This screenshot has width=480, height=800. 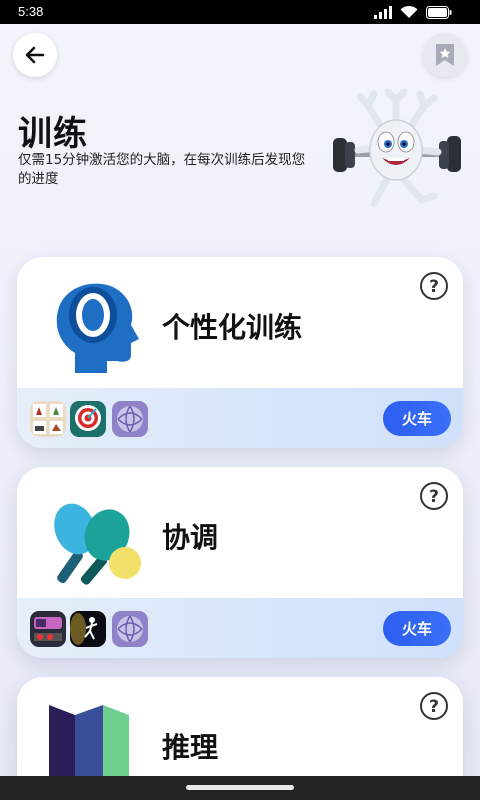 I want to click on navigation-bar, so click(x=240, y=788).